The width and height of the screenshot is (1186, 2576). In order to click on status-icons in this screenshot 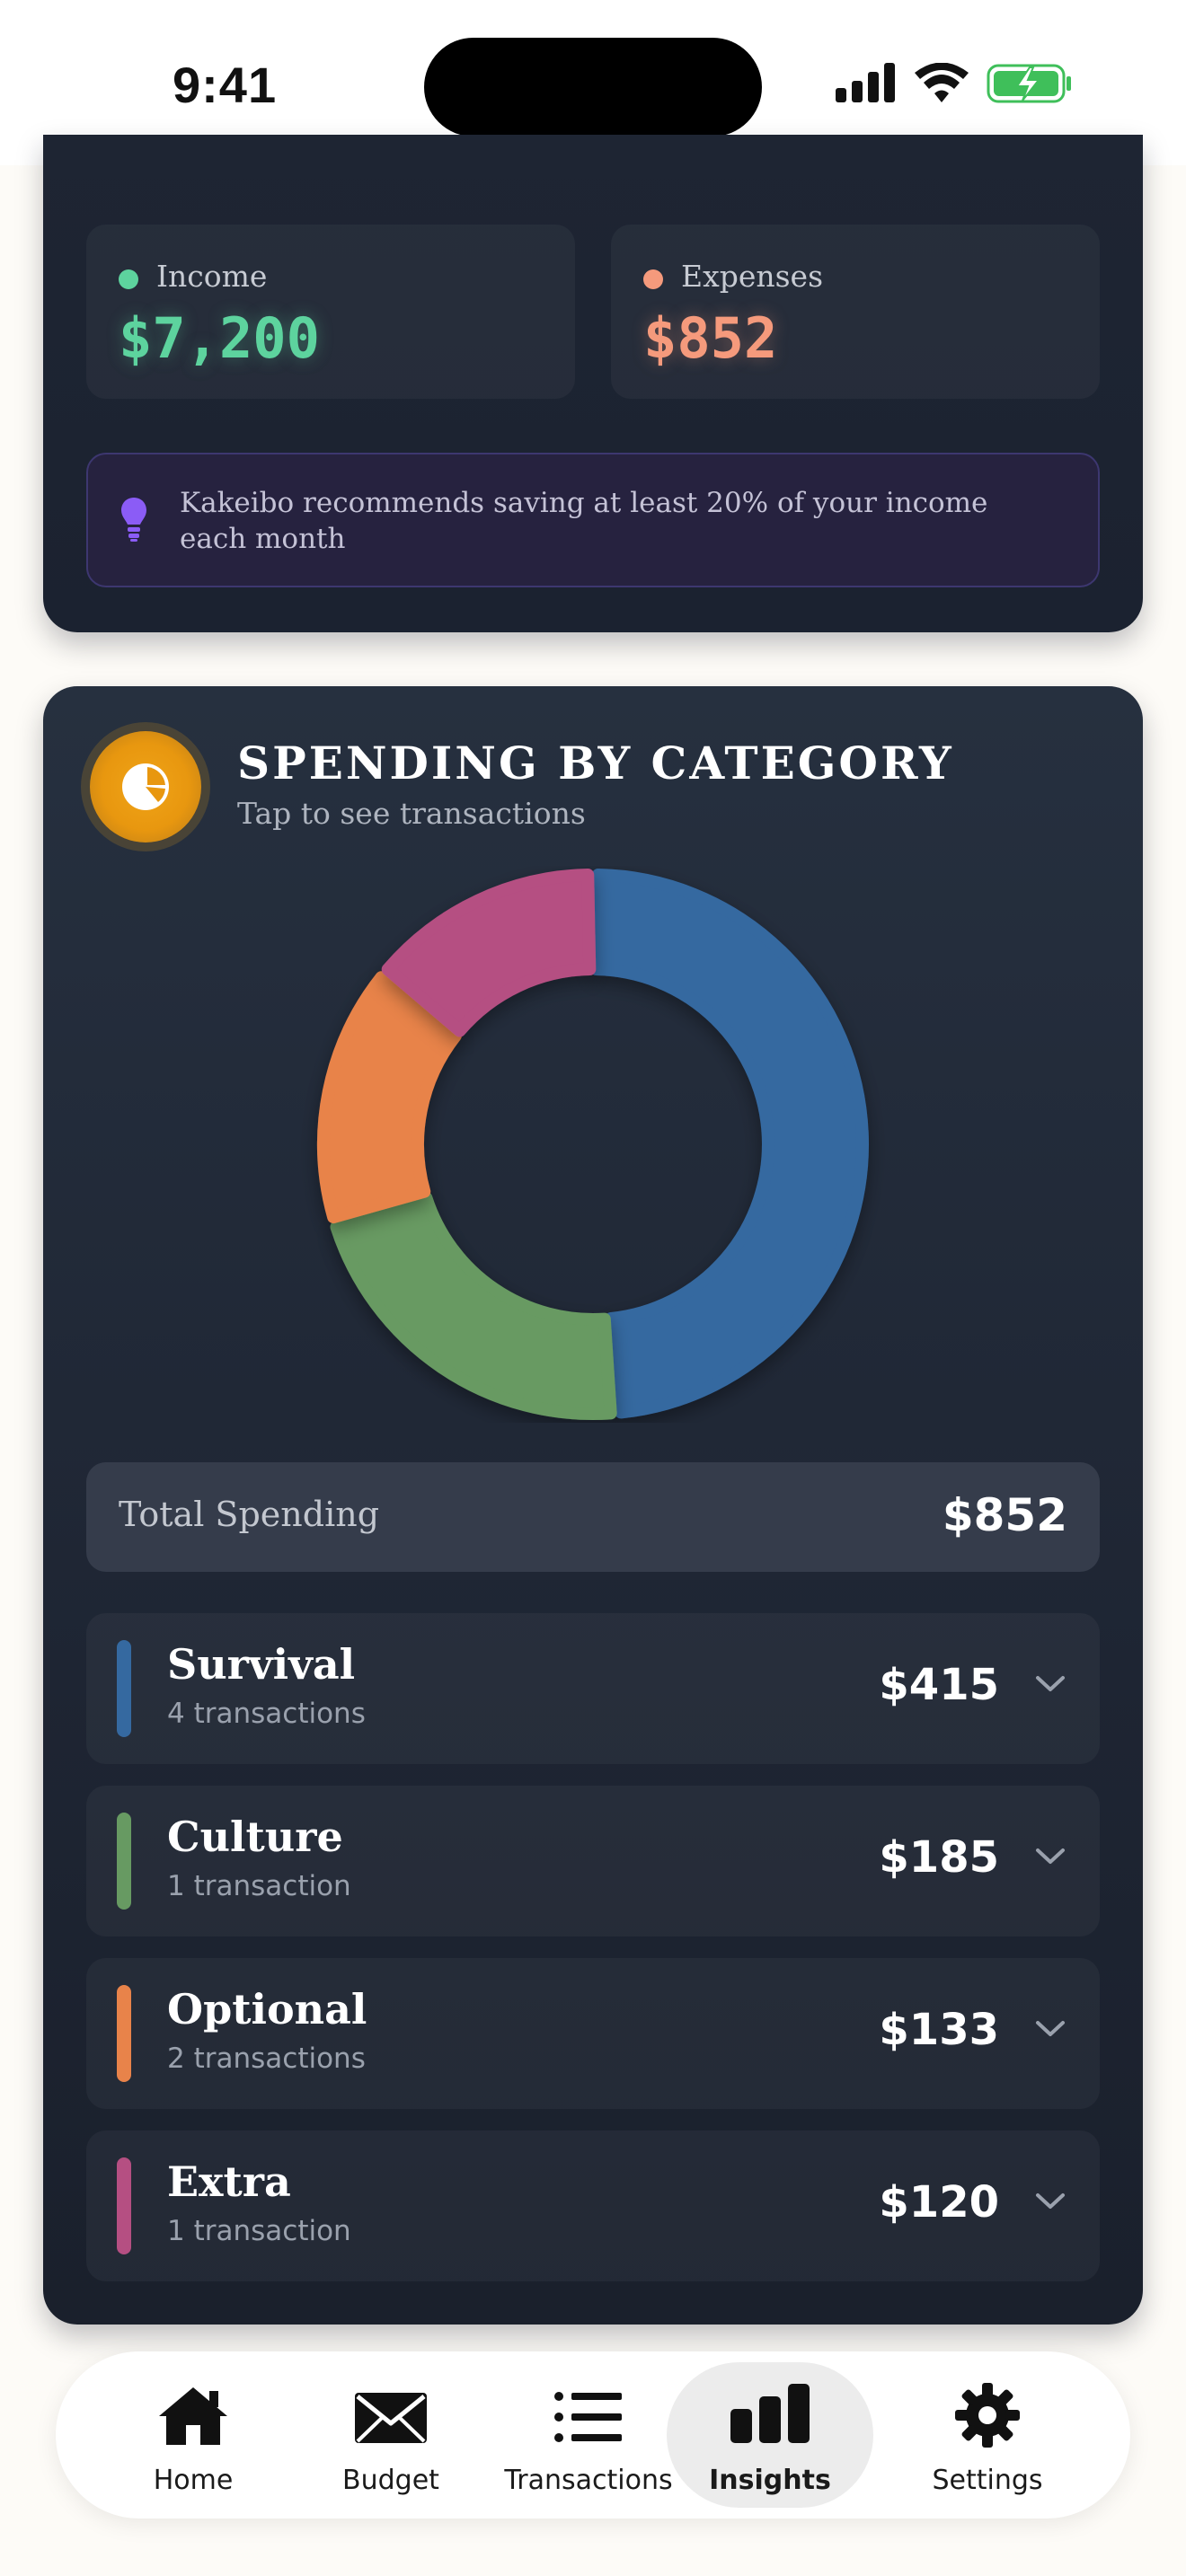, I will do `click(957, 85)`.